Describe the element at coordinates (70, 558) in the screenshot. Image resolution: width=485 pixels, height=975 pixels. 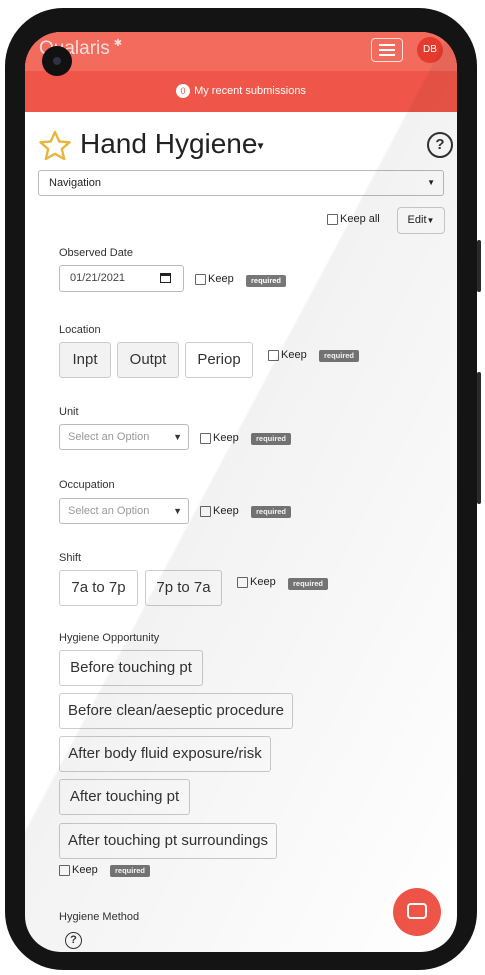
I see `shift-label: Shift` at that location.